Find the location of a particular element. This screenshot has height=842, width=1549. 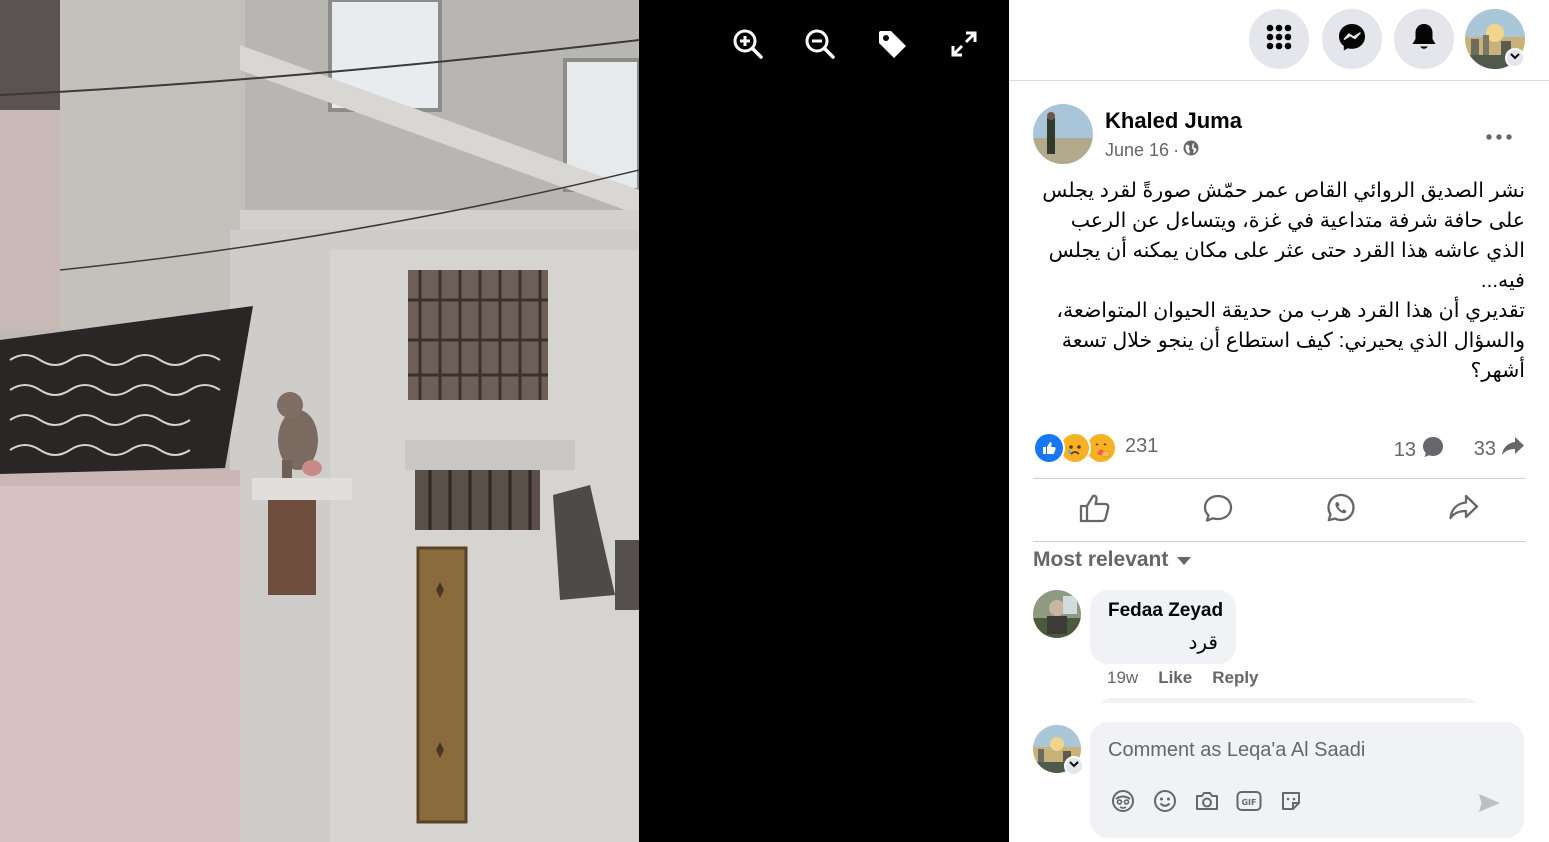

post-options-button is located at coordinates (1499, 136).